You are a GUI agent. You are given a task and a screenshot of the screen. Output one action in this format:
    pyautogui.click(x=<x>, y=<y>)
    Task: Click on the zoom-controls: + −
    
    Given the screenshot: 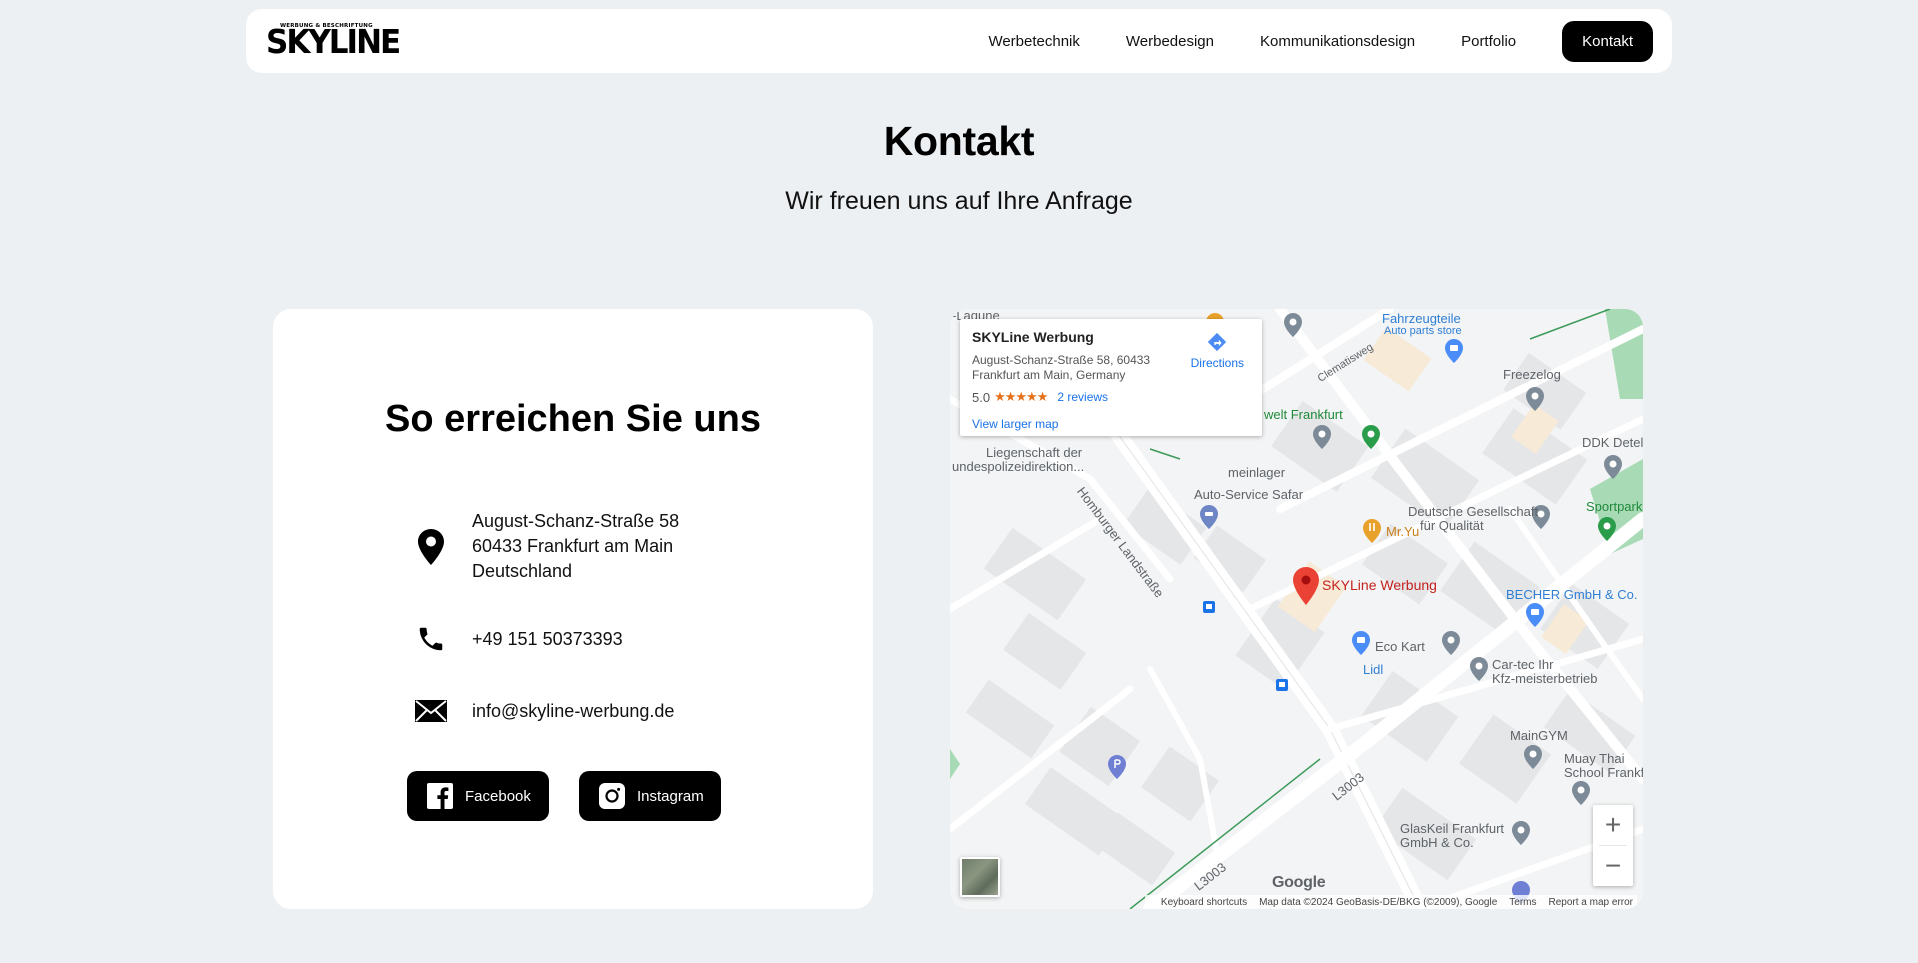 What is the action you would take?
    pyautogui.click(x=1613, y=845)
    